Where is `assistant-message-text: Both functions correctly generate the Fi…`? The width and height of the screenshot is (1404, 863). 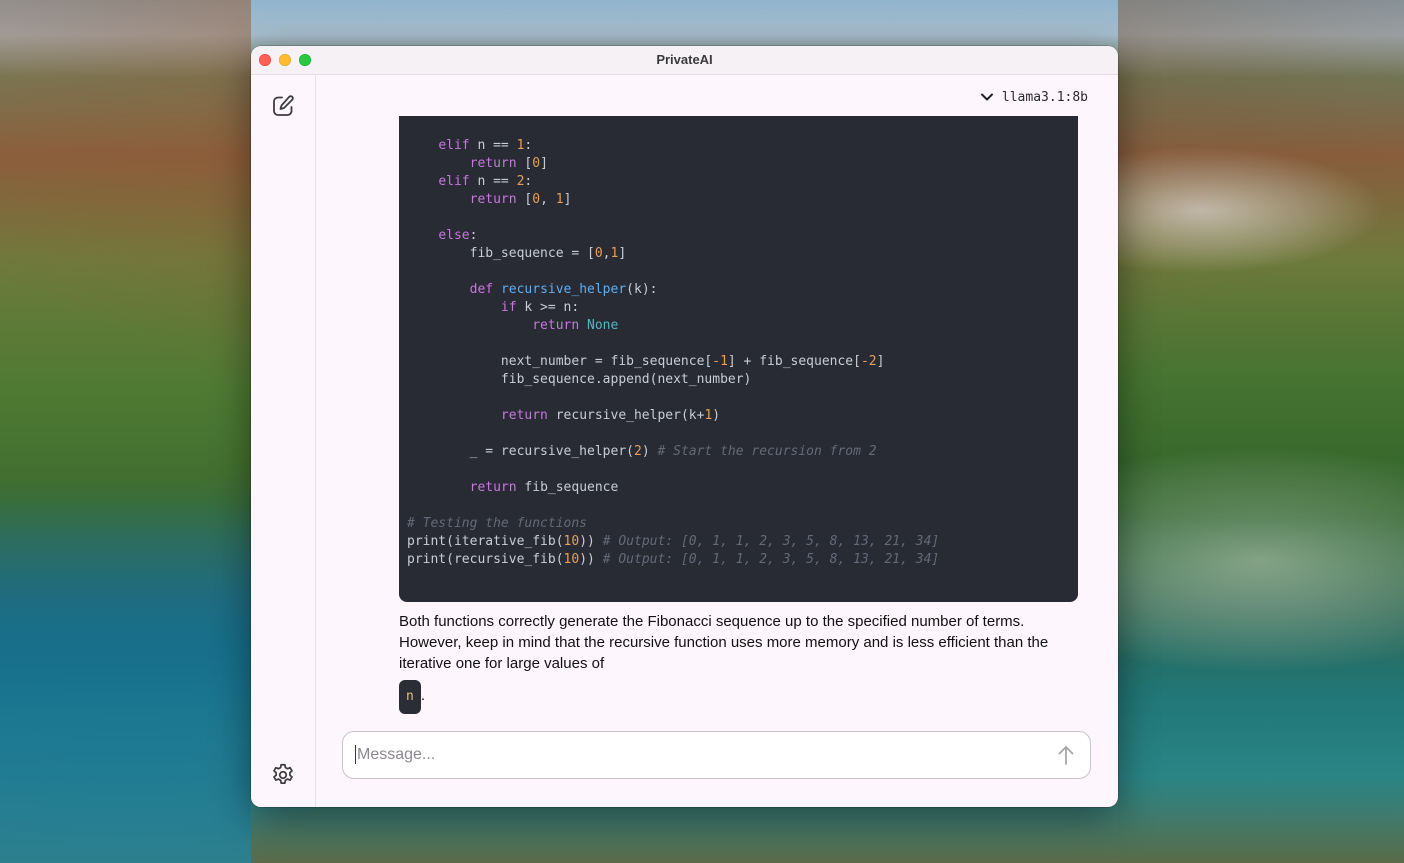
assistant-message-text: Both functions correctly generate the Fi… is located at coordinates (724, 642).